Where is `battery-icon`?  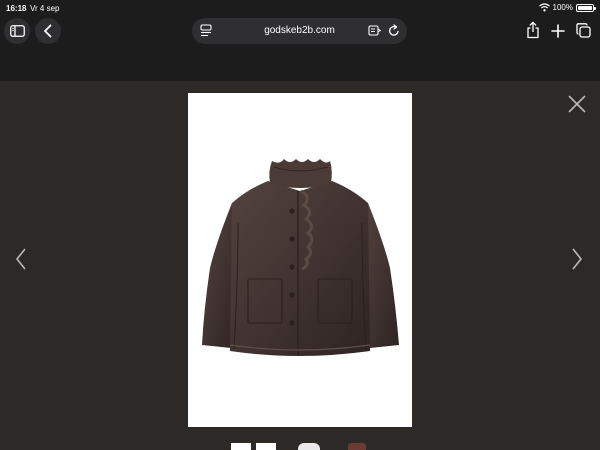 battery-icon is located at coordinates (586, 7).